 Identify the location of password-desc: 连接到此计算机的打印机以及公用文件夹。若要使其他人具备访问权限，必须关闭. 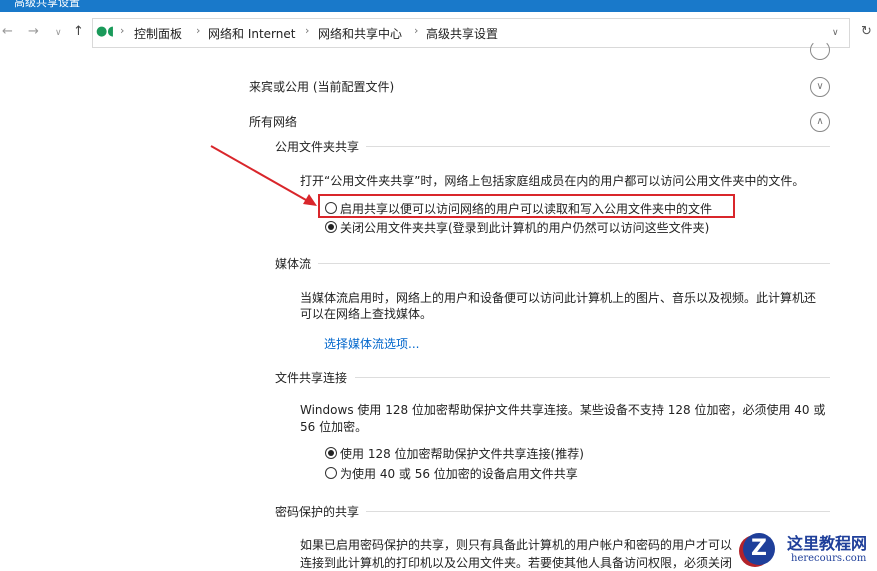
(516, 563).